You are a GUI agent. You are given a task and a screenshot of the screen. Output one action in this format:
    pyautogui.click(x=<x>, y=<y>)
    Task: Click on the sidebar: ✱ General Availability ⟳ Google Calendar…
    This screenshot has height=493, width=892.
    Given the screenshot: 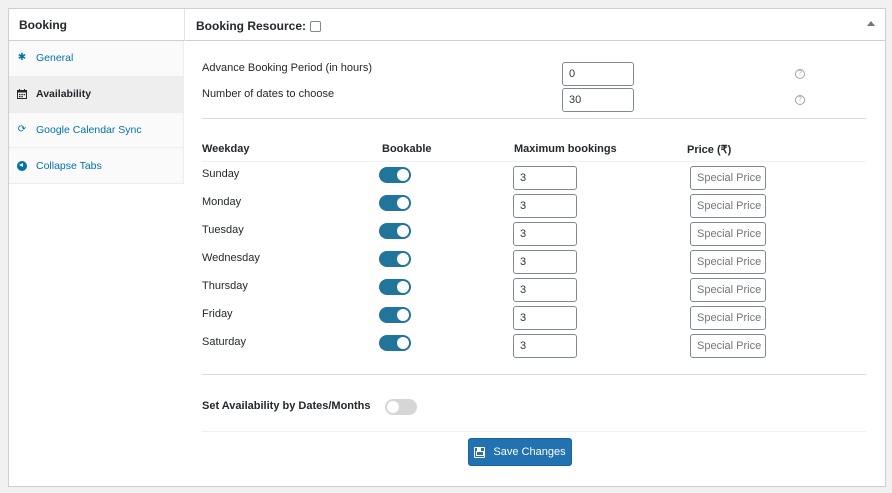 What is the action you would take?
    pyautogui.click(x=96, y=112)
    